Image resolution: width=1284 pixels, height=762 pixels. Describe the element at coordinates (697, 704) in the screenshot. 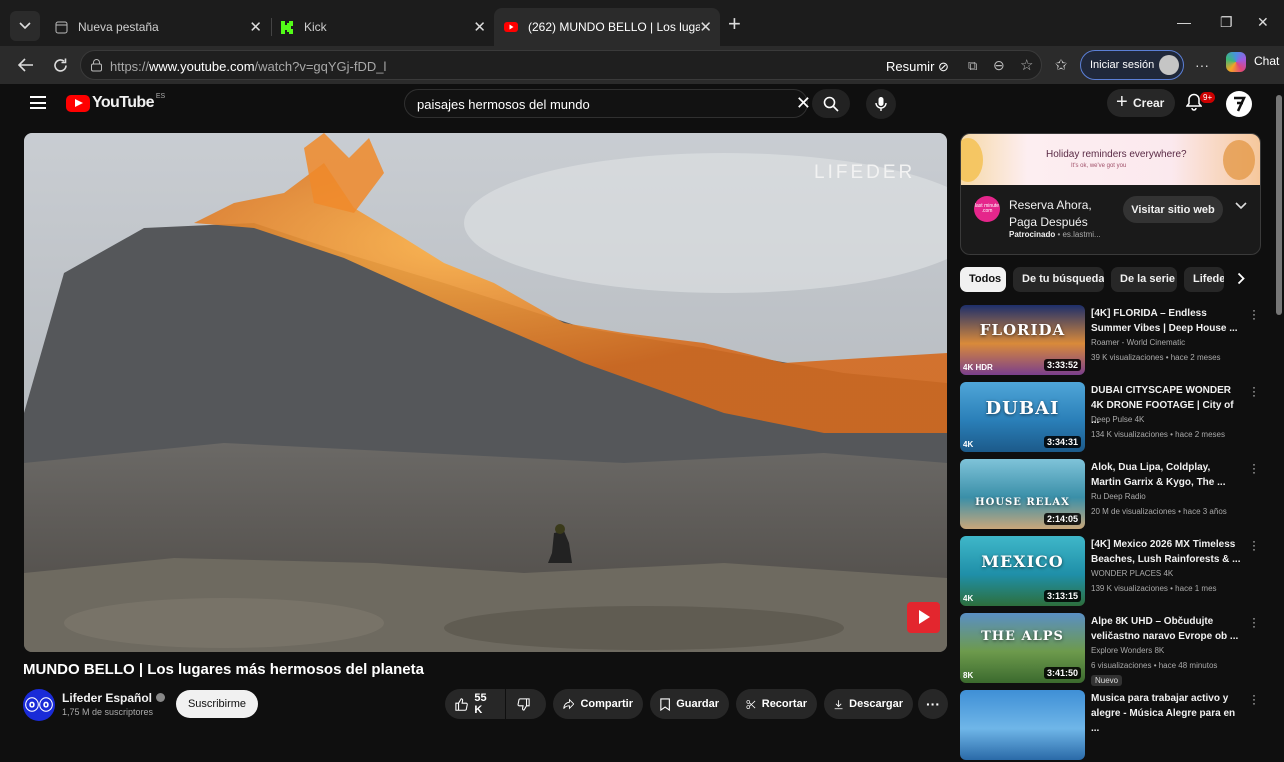

I see `save-label: Guardar` at that location.